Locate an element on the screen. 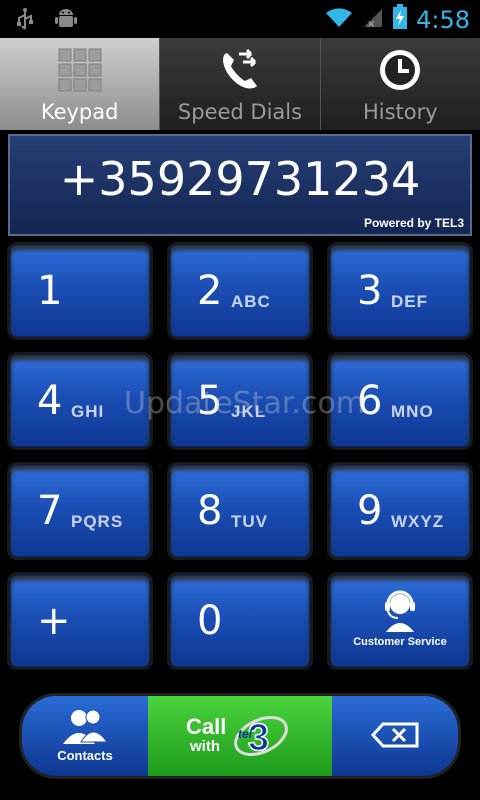  tab-speed-dials: Speed Dials is located at coordinates (239, 84).